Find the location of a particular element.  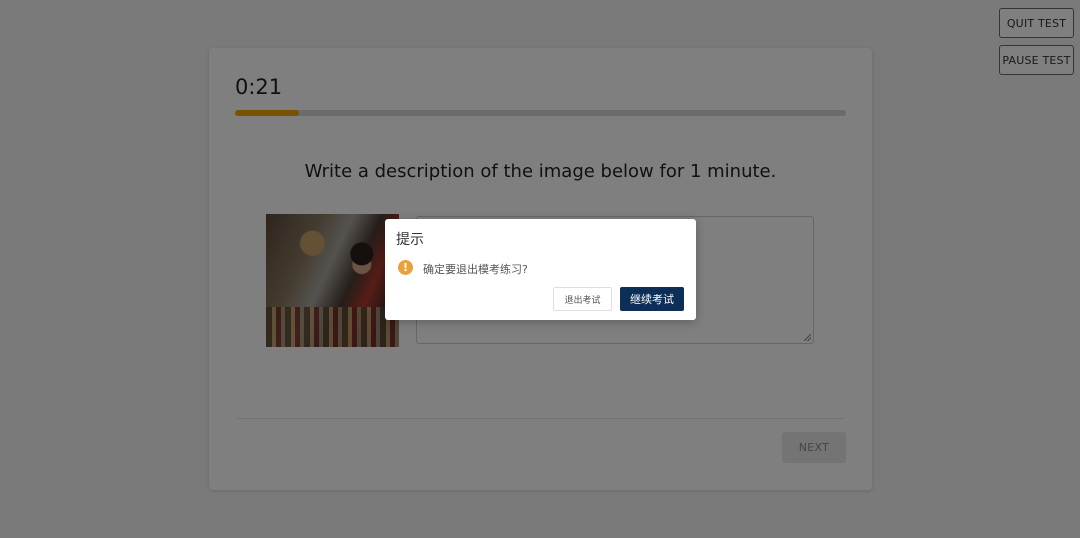

dialog-message: 确定要退出模考练习? is located at coordinates (475, 269).